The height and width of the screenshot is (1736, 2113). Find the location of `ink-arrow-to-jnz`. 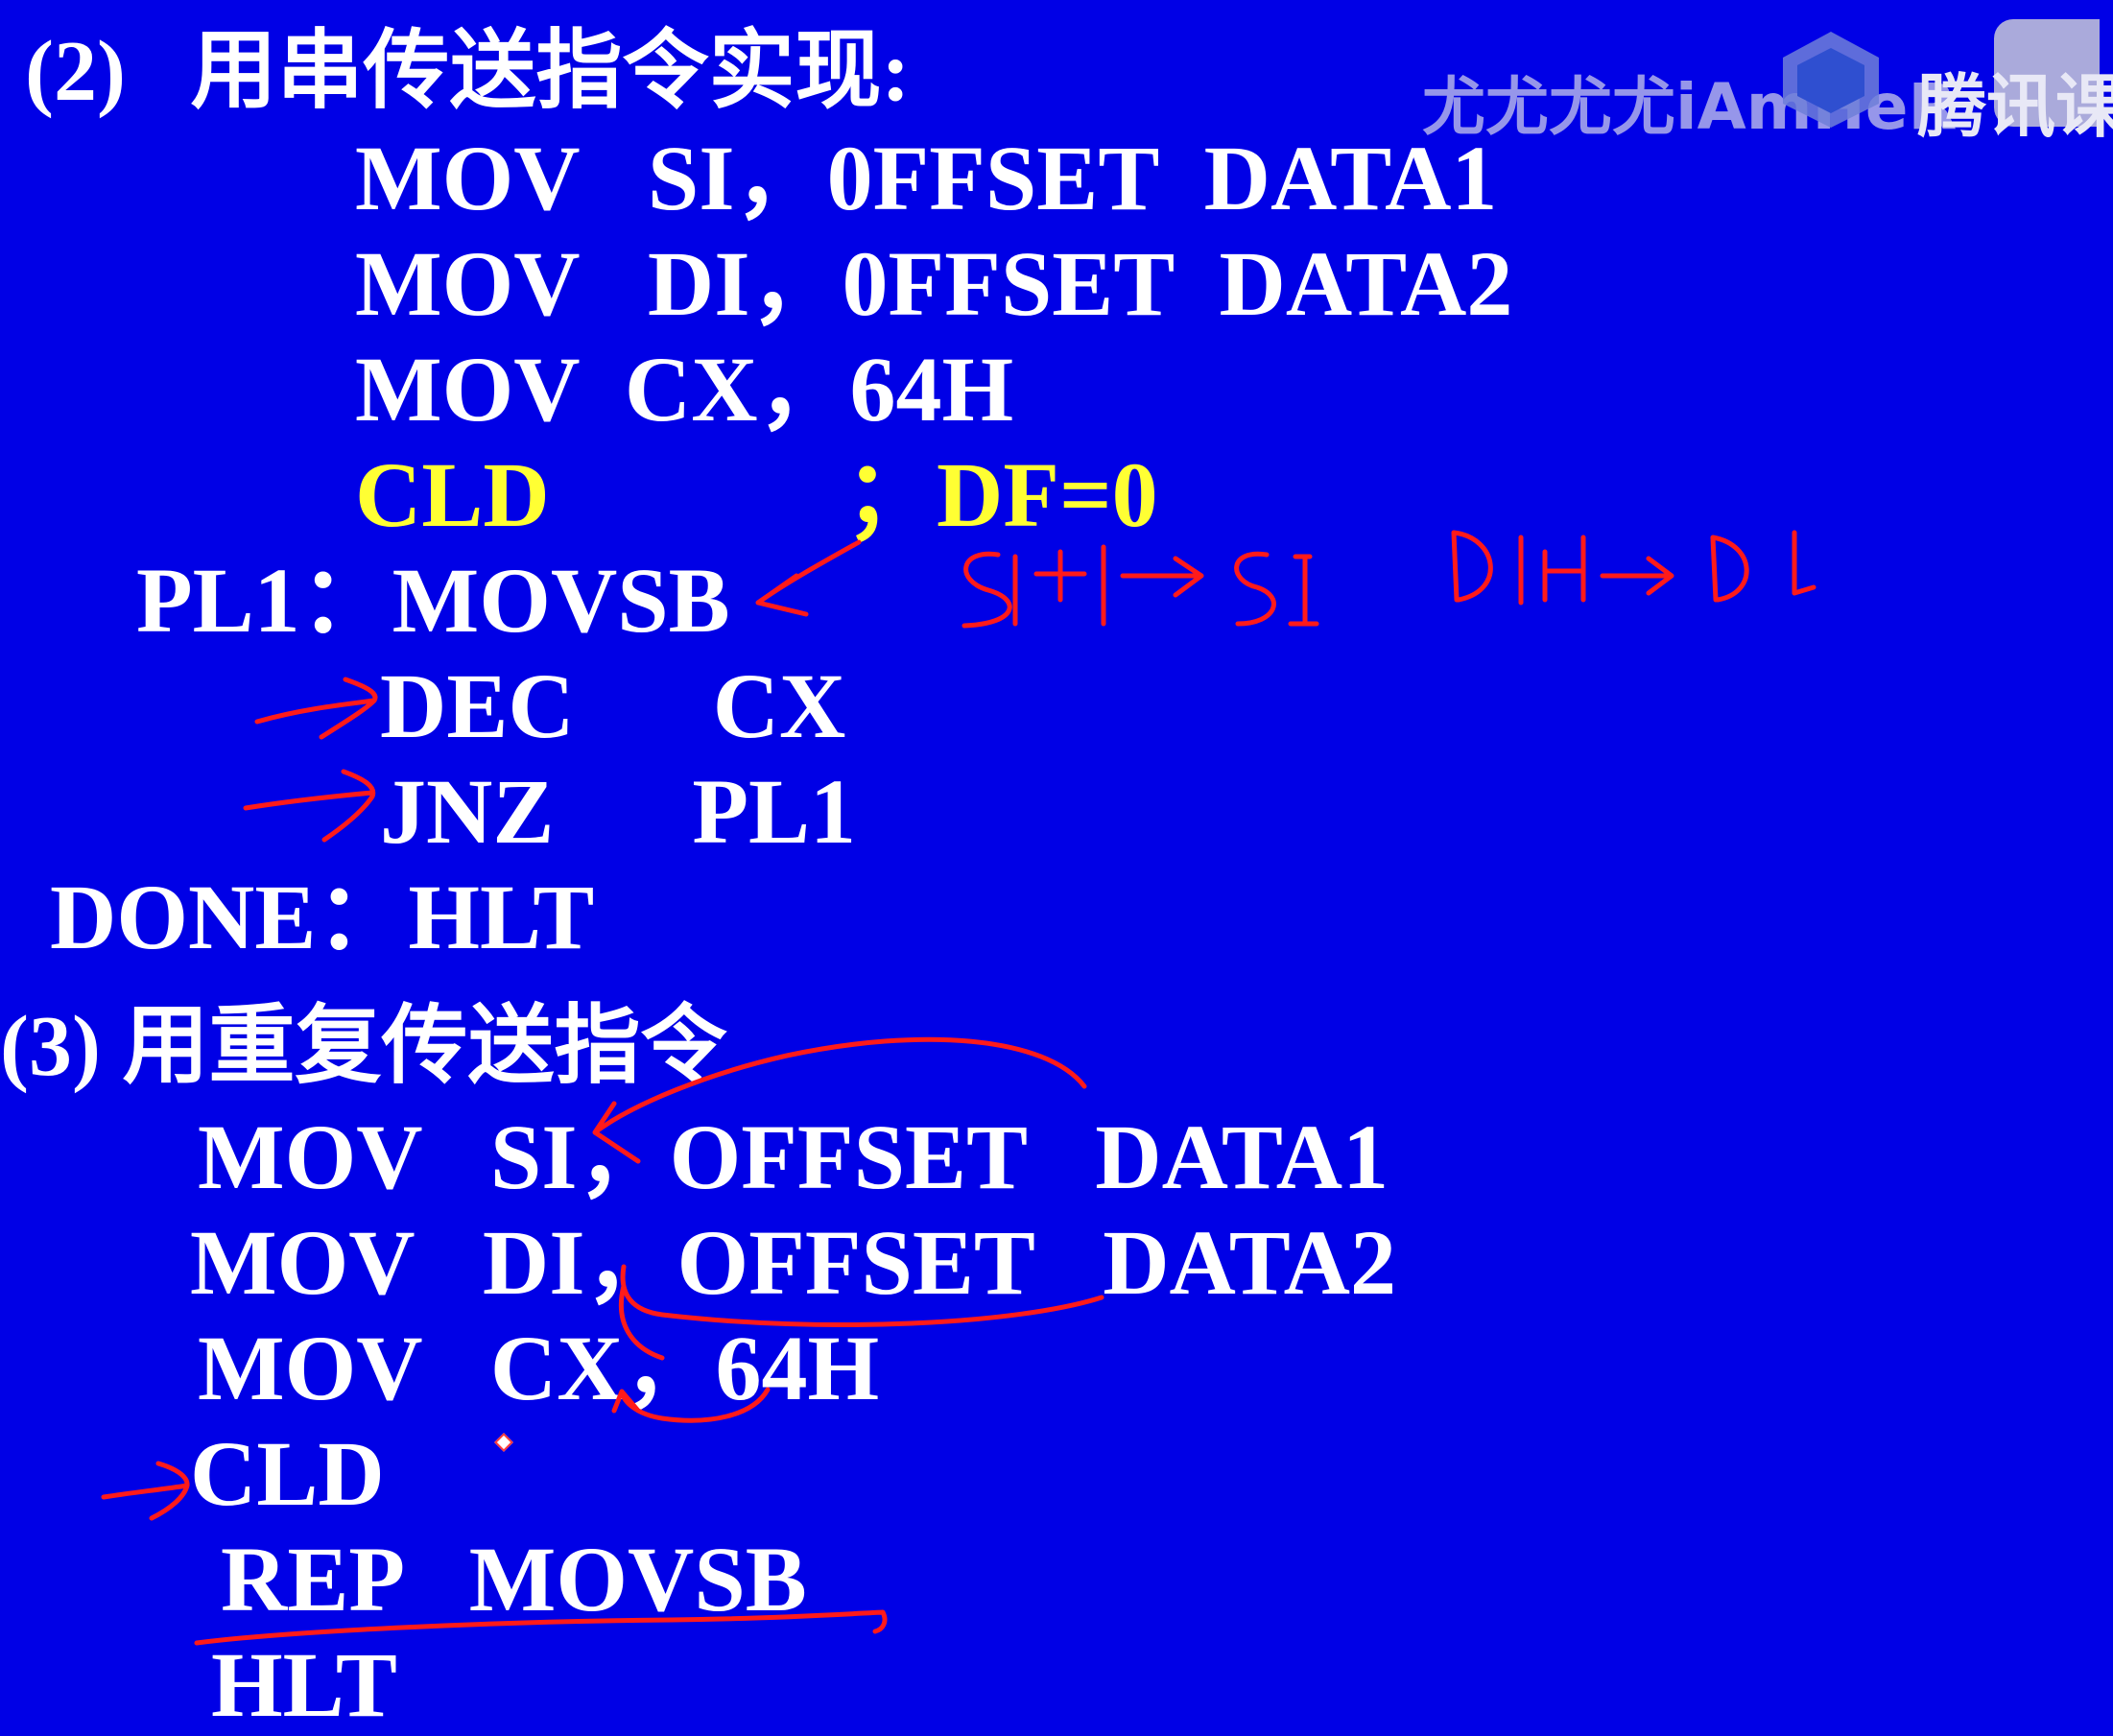

ink-arrow-to-jnz is located at coordinates (310, 806).